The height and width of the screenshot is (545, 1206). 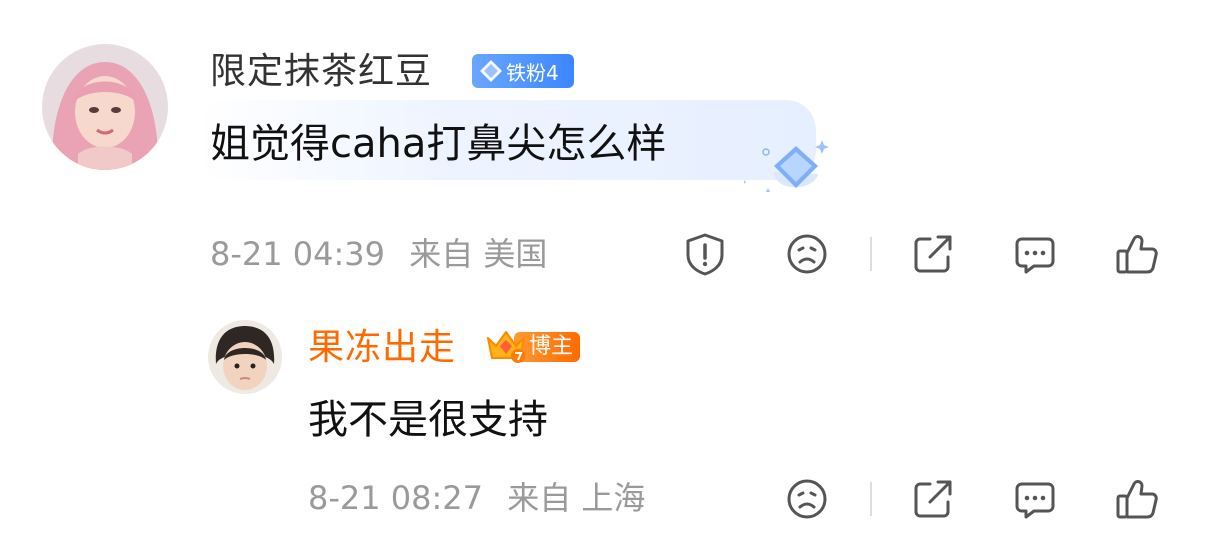 What do you see at coordinates (428, 420) in the screenshot?
I see `reply-text: 我不是很支持` at bounding box center [428, 420].